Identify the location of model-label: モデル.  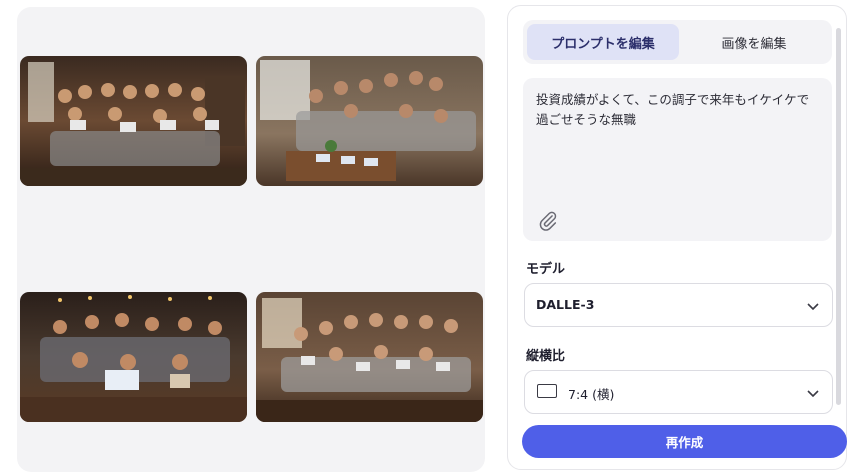
(546, 269).